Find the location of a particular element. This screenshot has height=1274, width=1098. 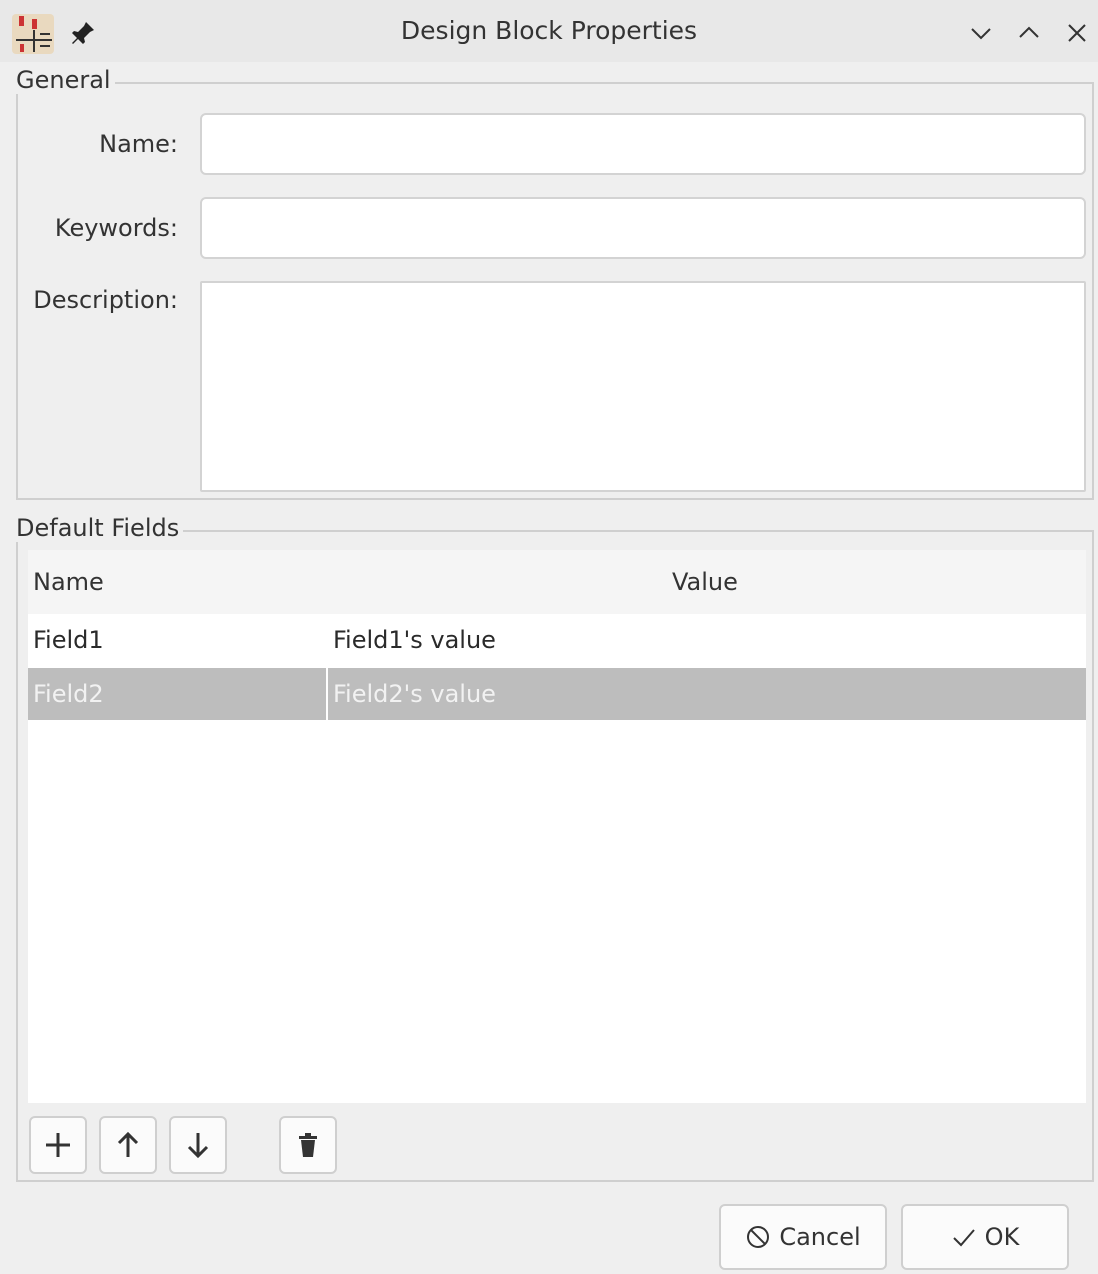

maximize-icon is located at coordinates (1029, 33).